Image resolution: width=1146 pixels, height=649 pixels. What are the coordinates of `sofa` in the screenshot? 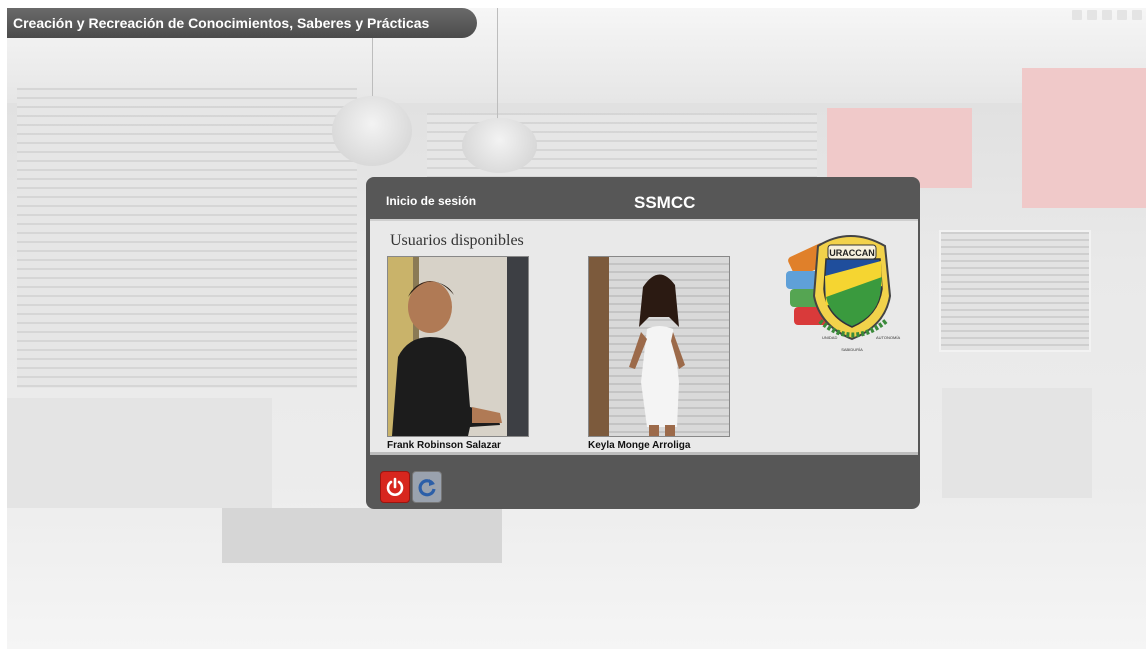 It's located at (139, 453).